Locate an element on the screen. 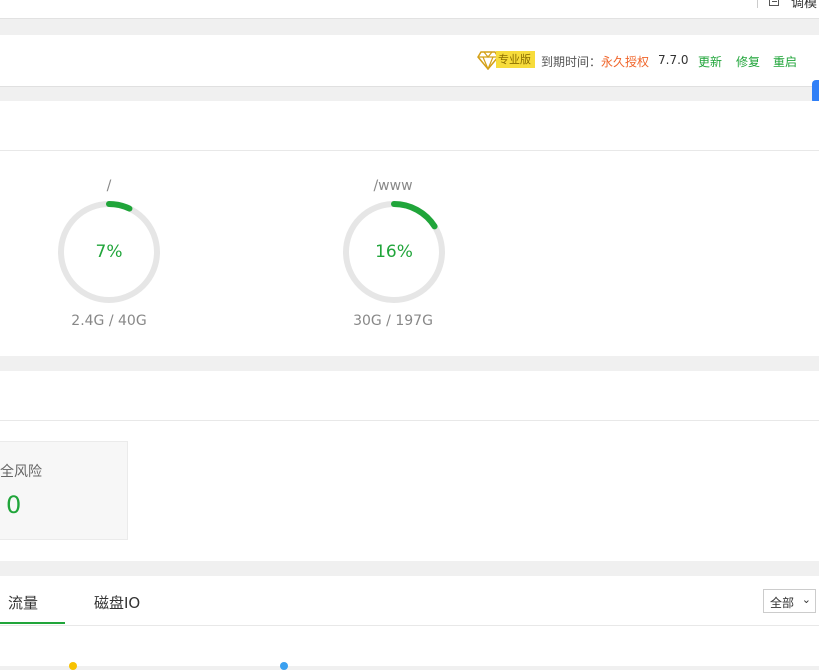 The image size is (819, 670). expiry-label: 到期时间： is located at coordinates (571, 62).